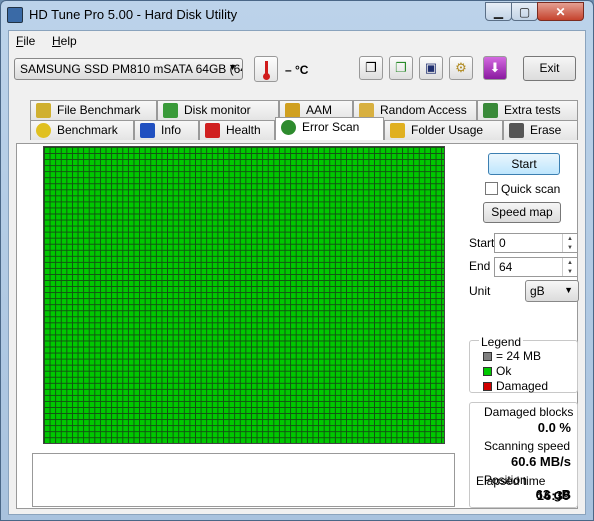 The height and width of the screenshot is (521, 594). What do you see at coordinates (131, 69) in the screenshot?
I see `drive-select-value: SAMSUNG SSD PM810 mSATA 64GB (64` at bounding box center [131, 69].